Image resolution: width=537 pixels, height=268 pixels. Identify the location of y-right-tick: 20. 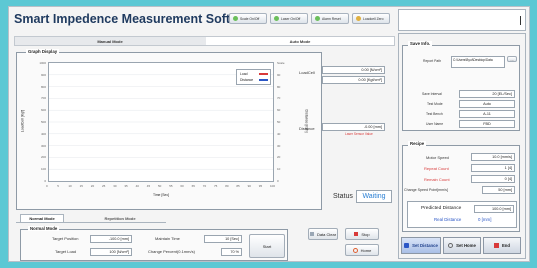
(279, 157).